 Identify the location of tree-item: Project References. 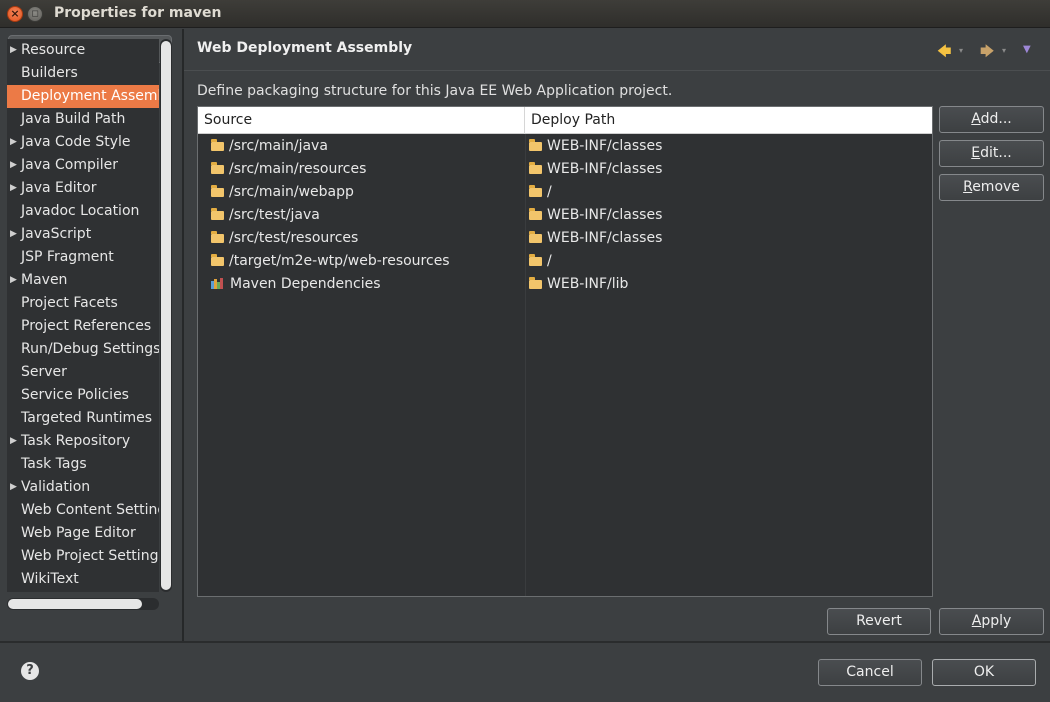
(83, 326).